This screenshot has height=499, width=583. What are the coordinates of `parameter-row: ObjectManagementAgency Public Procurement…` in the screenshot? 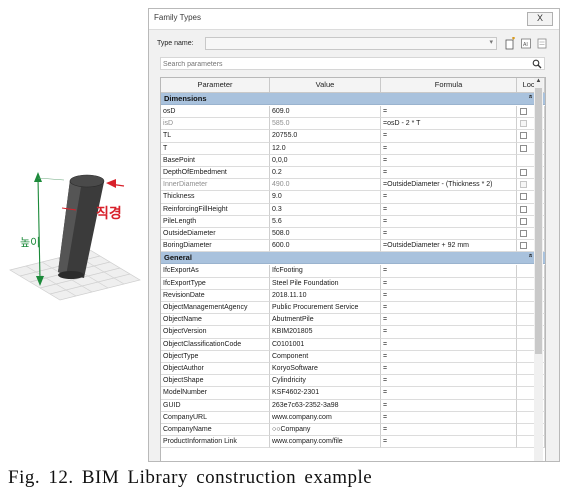 It's located at (353, 308).